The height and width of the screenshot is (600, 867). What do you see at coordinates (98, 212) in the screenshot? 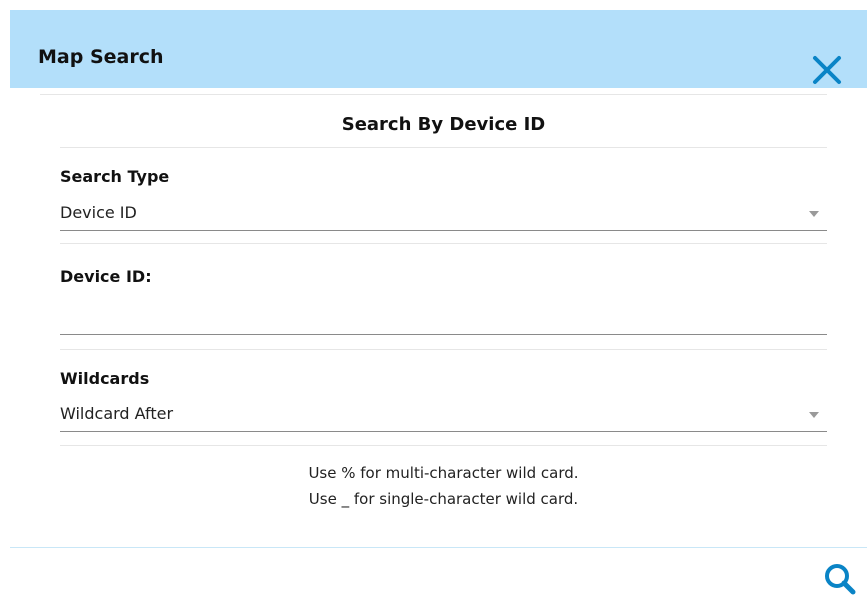
I see `search-type-value: Device ID` at bounding box center [98, 212].